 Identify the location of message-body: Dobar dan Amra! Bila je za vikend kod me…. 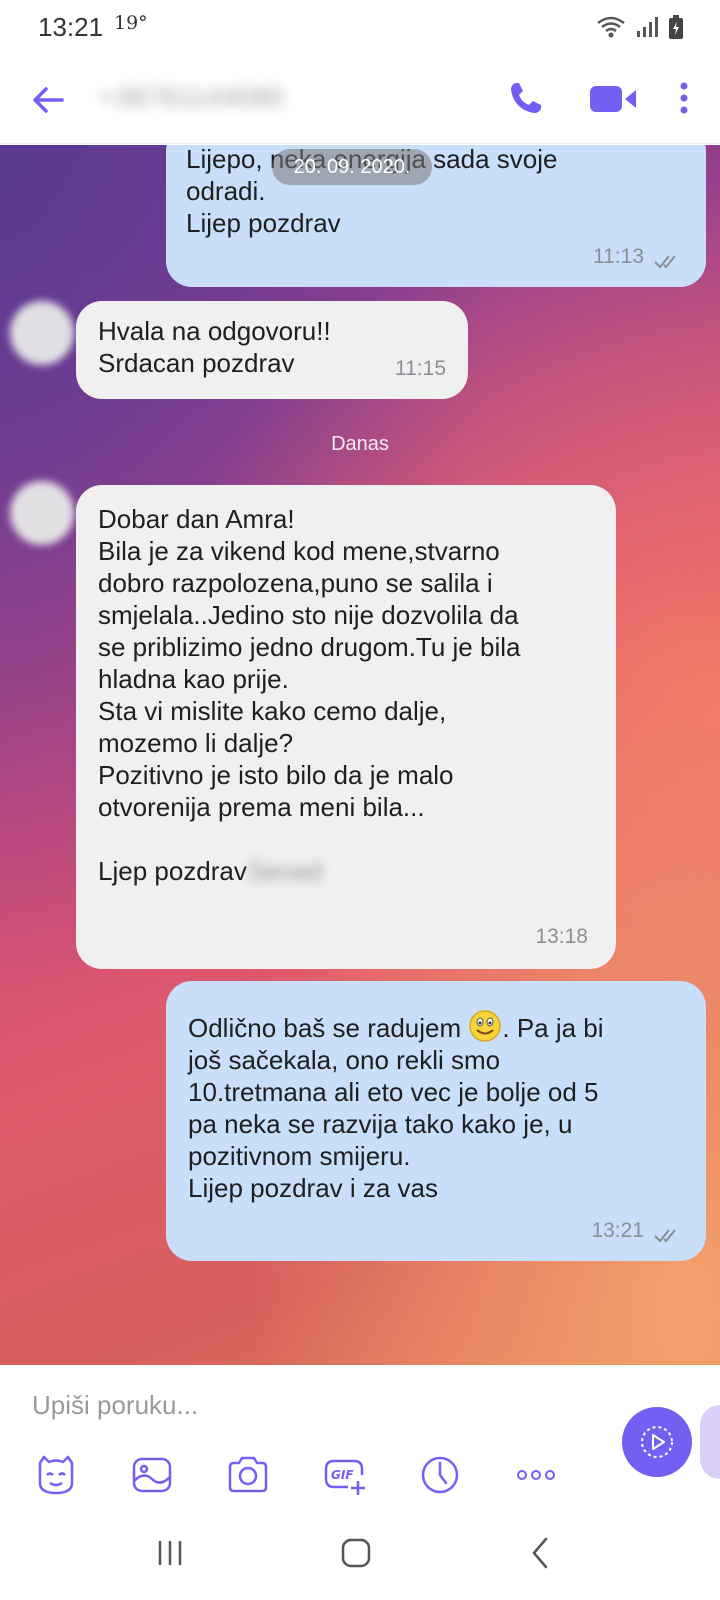
(309, 695).